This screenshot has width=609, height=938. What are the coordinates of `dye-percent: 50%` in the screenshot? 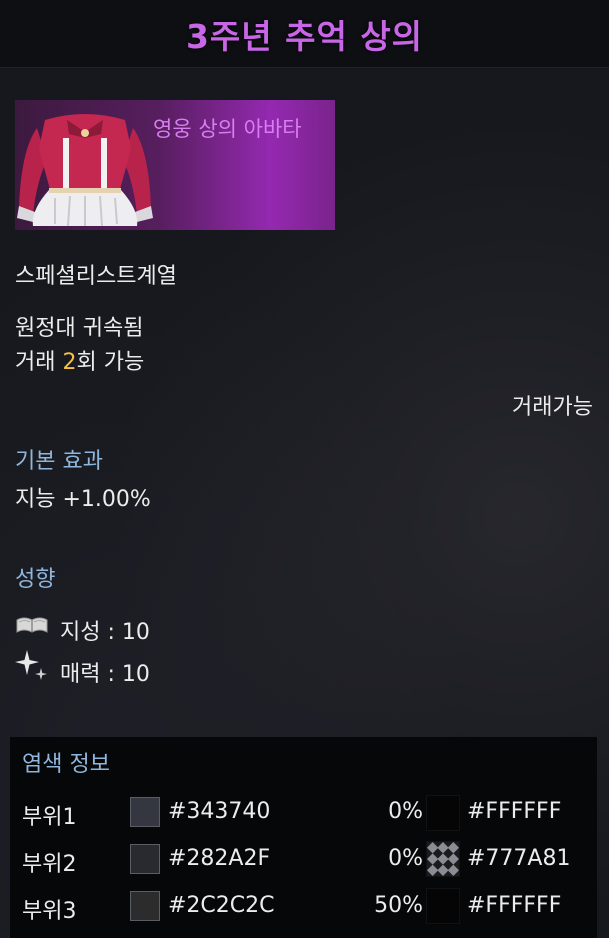 It's located at (398, 905).